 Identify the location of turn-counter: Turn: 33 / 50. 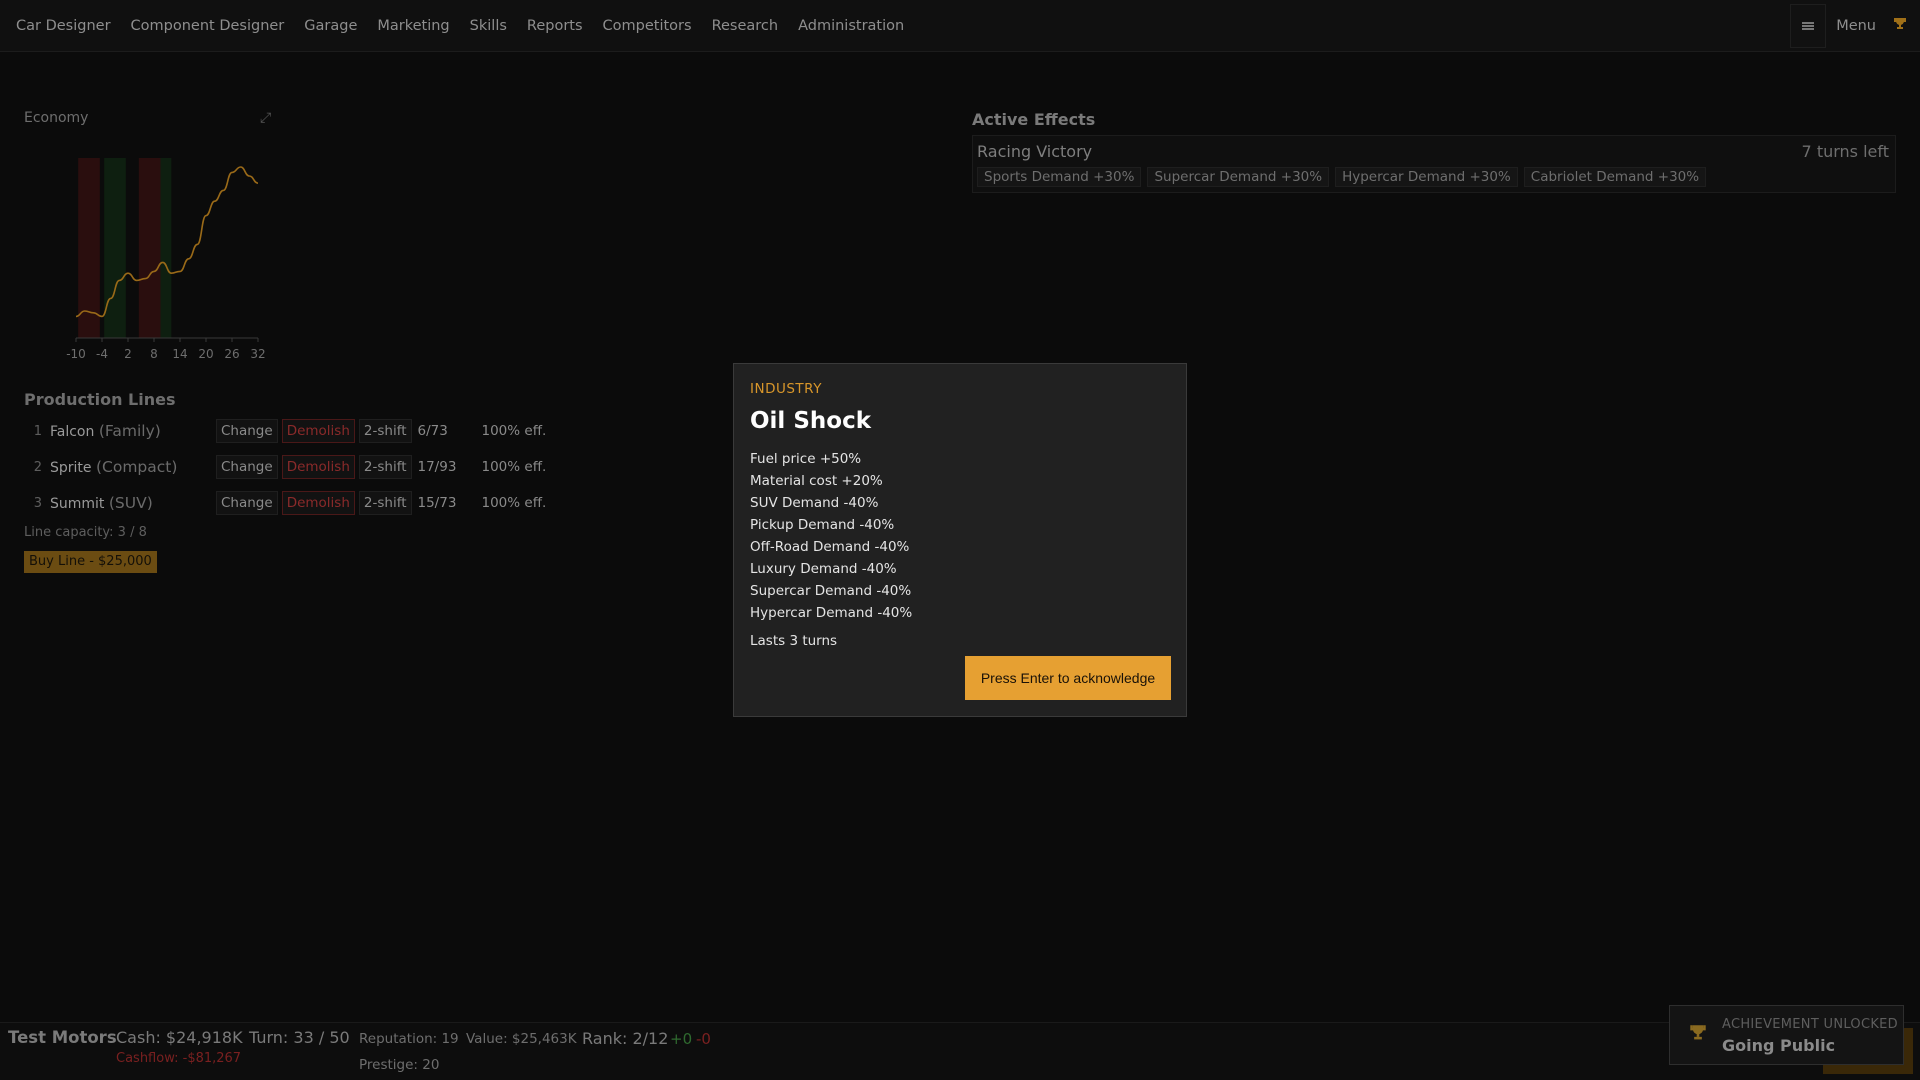
(299, 1037).